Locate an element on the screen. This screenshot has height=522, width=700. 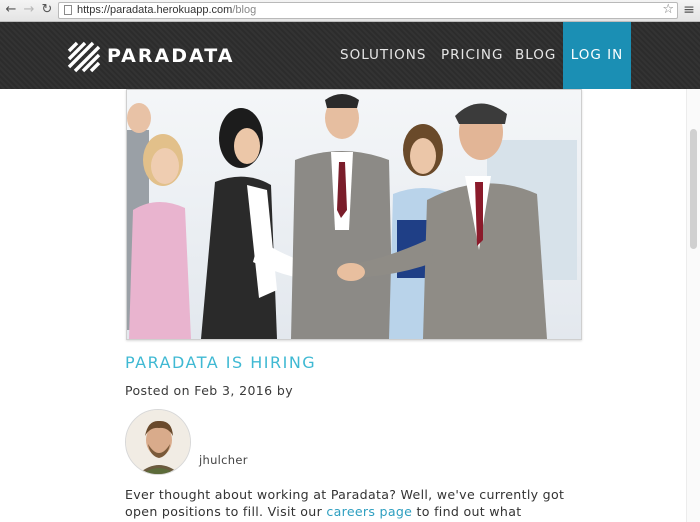
hamburger-menu-icon: ≡ is located at coordinates (689, 10).